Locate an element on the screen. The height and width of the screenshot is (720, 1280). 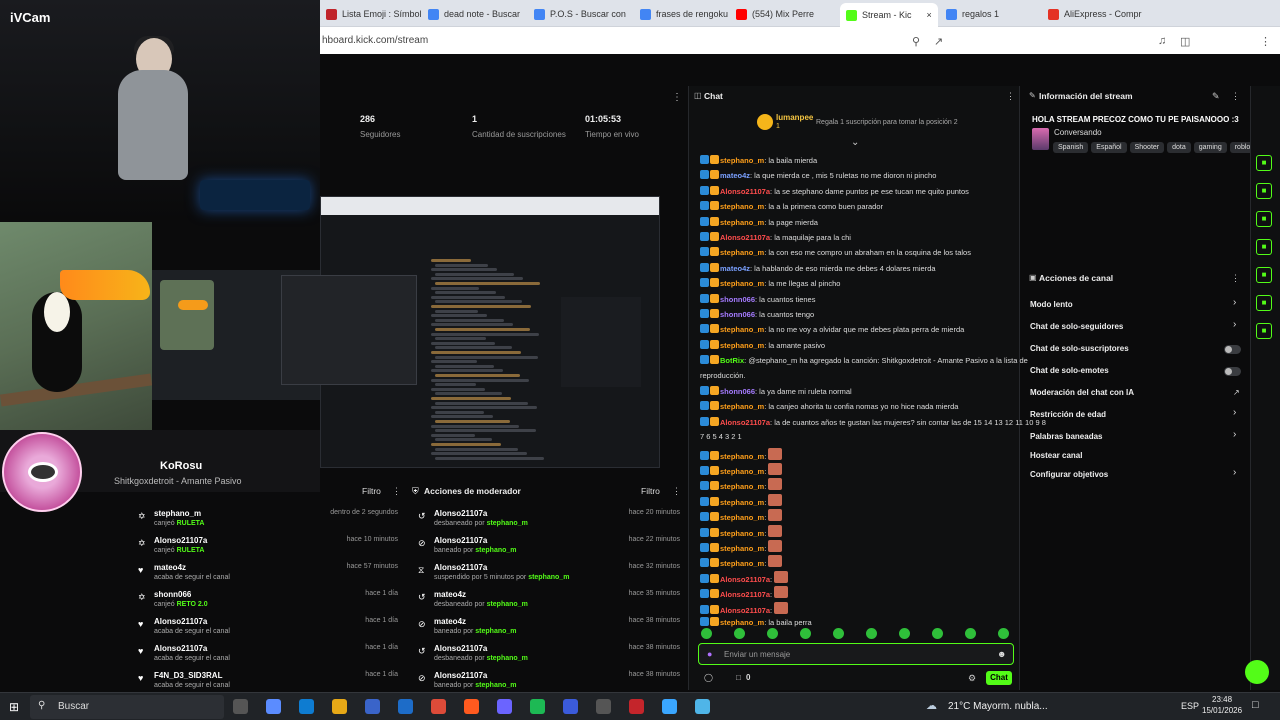
camera-icon: ■ is located at coordinates (1264, 163).